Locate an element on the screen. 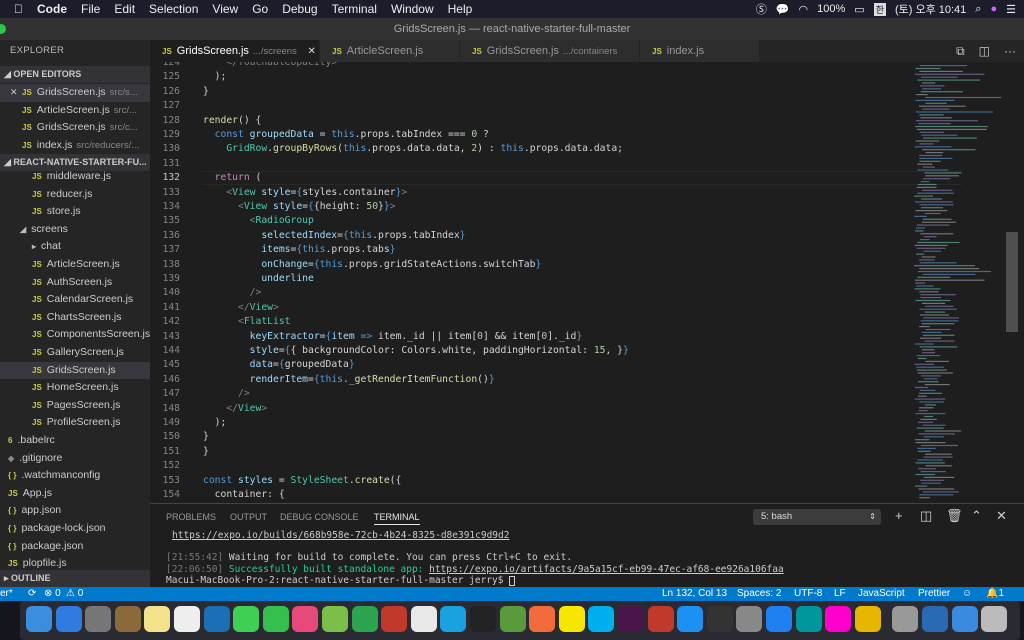  menu-terminal: Terminal is located at coordinates (354, 9).